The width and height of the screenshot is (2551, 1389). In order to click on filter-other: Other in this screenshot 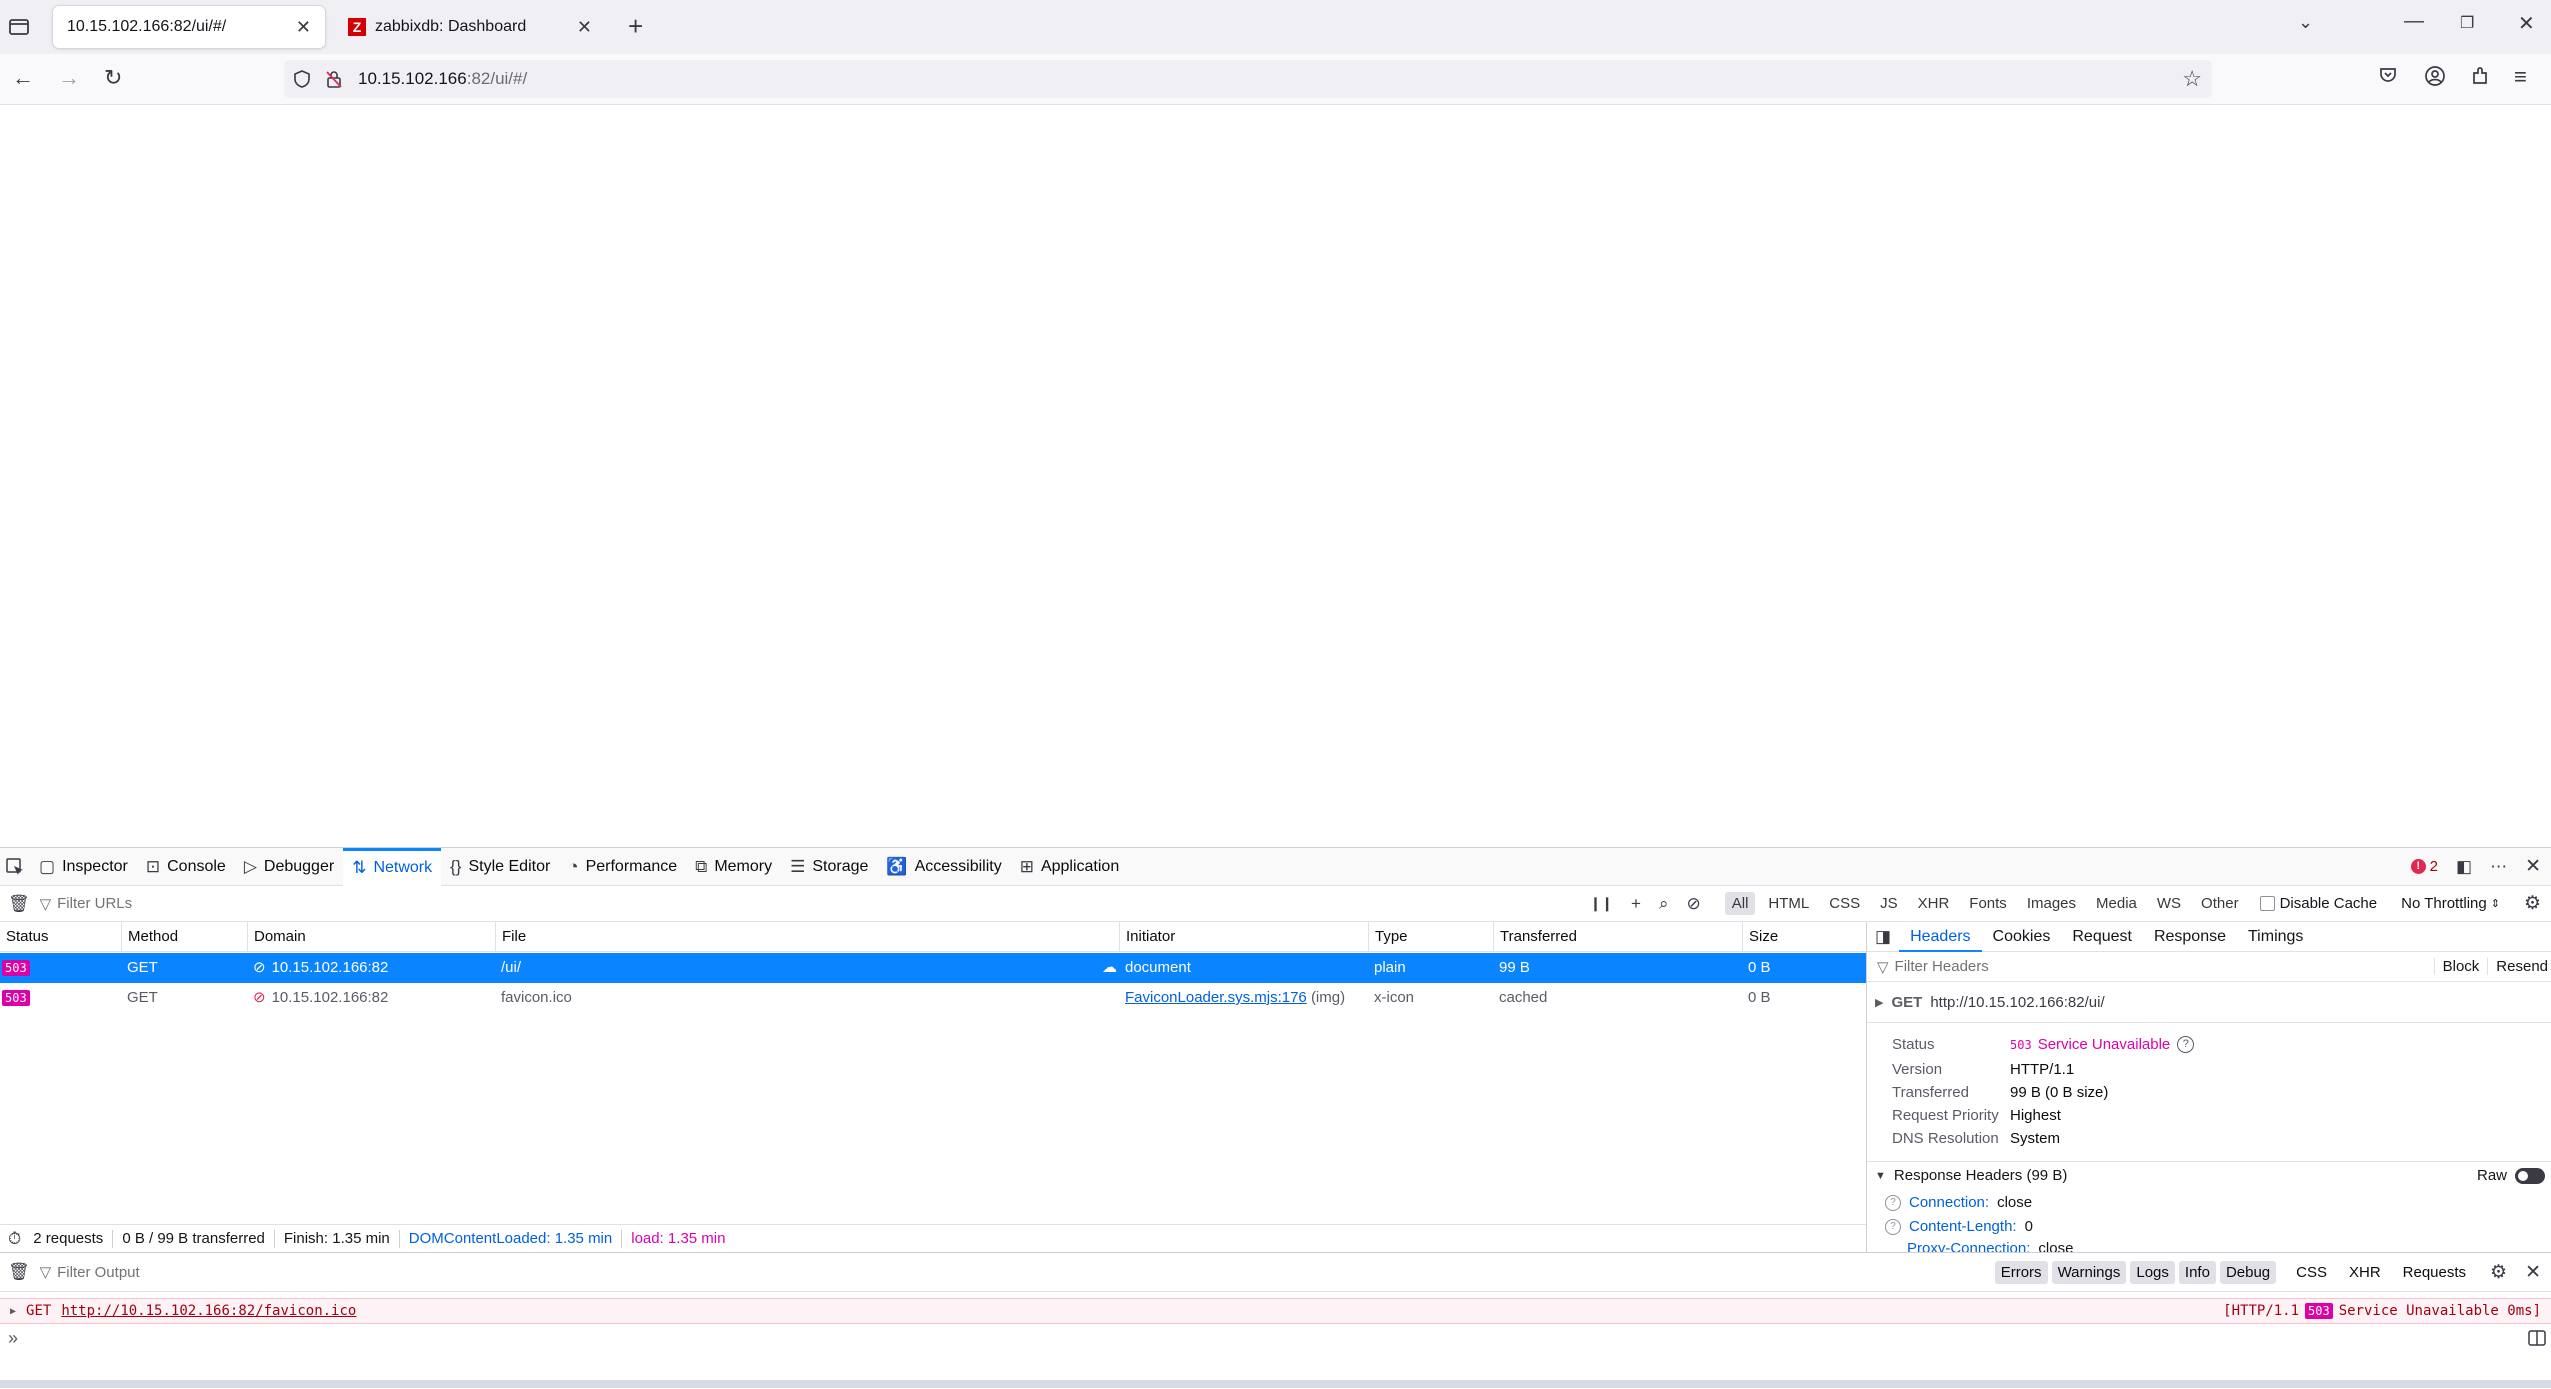, I will do `click(2220, 903)`.